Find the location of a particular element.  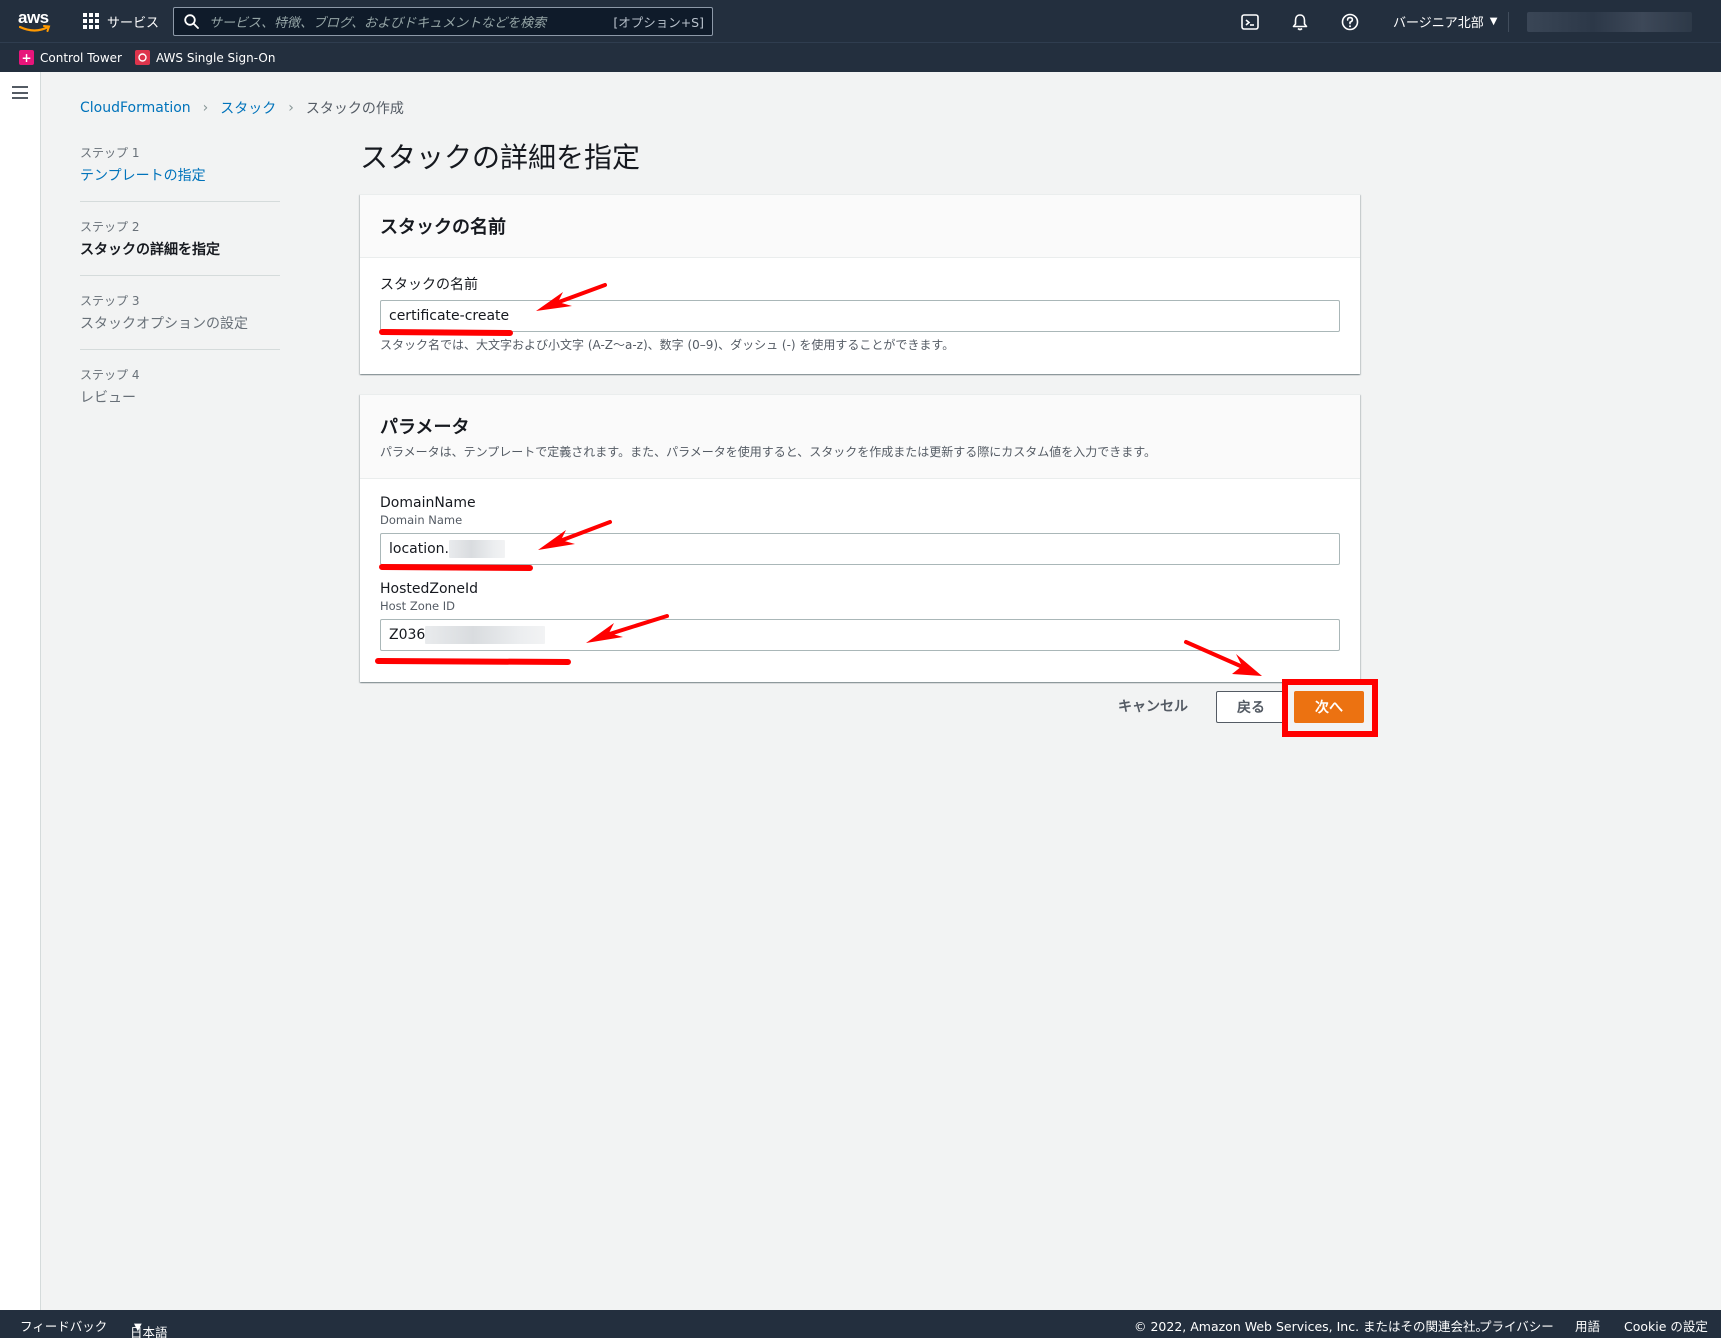

back-button: 戻る is located at coordinates (1251, 707).